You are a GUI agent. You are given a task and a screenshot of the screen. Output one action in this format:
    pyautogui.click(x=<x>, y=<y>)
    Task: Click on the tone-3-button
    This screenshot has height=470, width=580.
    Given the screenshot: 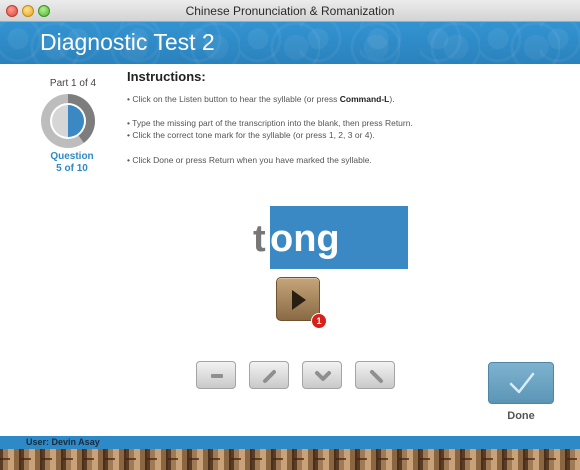 What is the action you would take?
    pyautogui.click(x=322, y=375)
    